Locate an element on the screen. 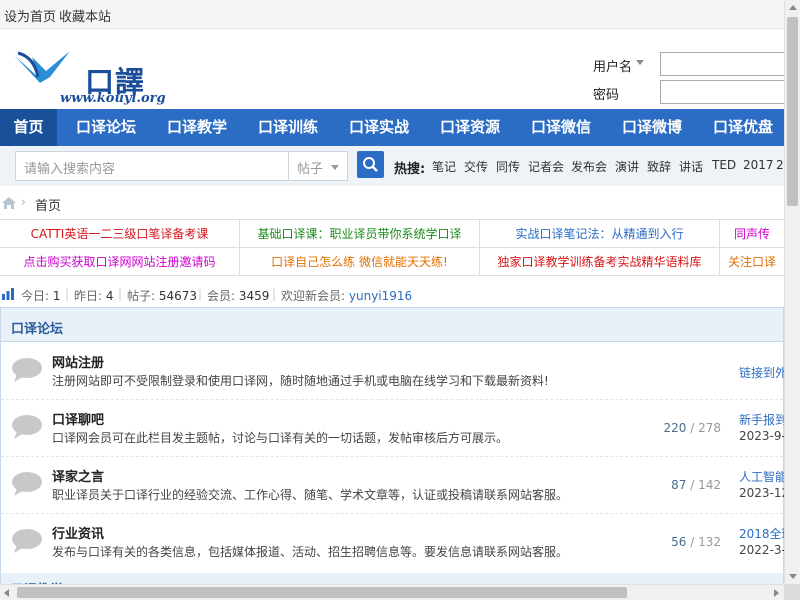 The height and width of the screenshot is (600, 800). forum-title-link: 译家之言 is located at coordinates (78, 475).